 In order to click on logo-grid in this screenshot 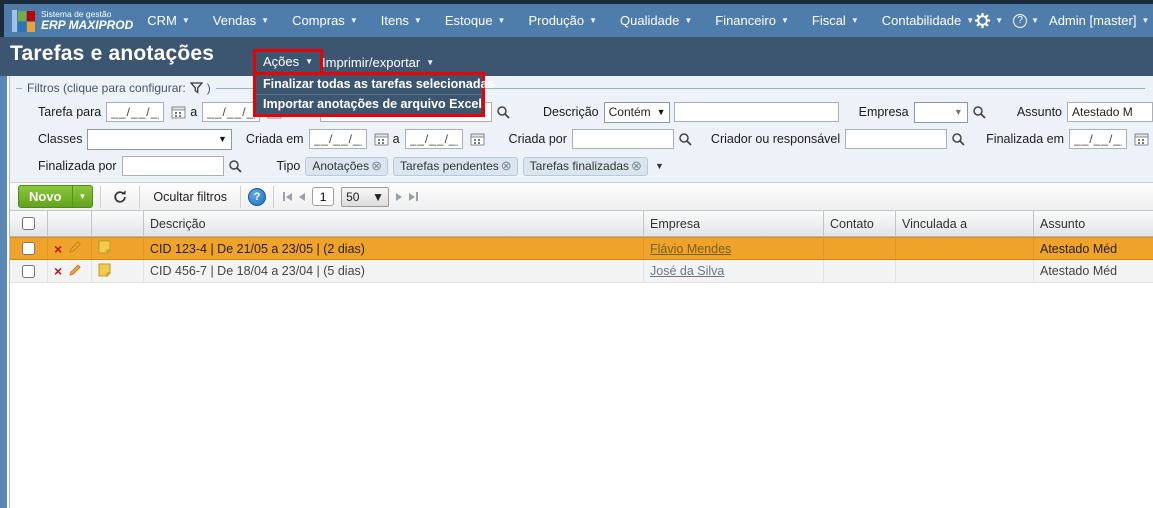, I will do `click(26, 21)`.